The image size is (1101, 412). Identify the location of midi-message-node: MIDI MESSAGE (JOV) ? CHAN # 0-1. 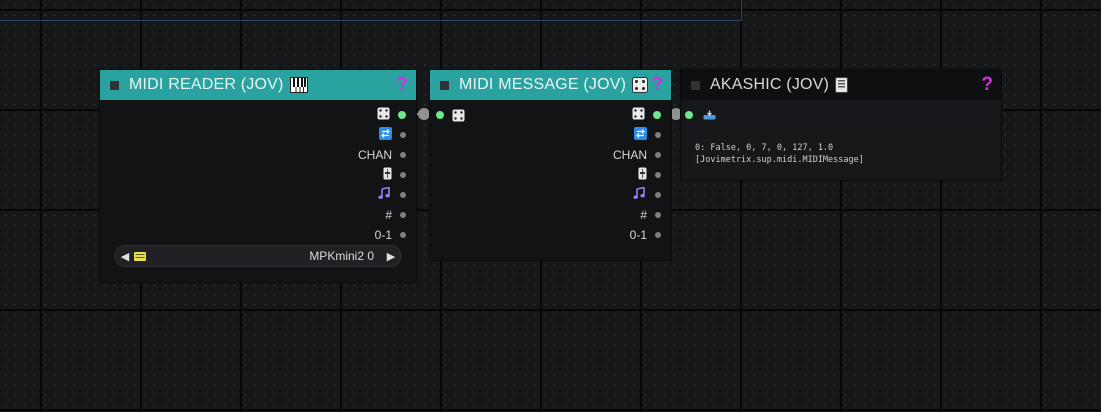
(550, 165).